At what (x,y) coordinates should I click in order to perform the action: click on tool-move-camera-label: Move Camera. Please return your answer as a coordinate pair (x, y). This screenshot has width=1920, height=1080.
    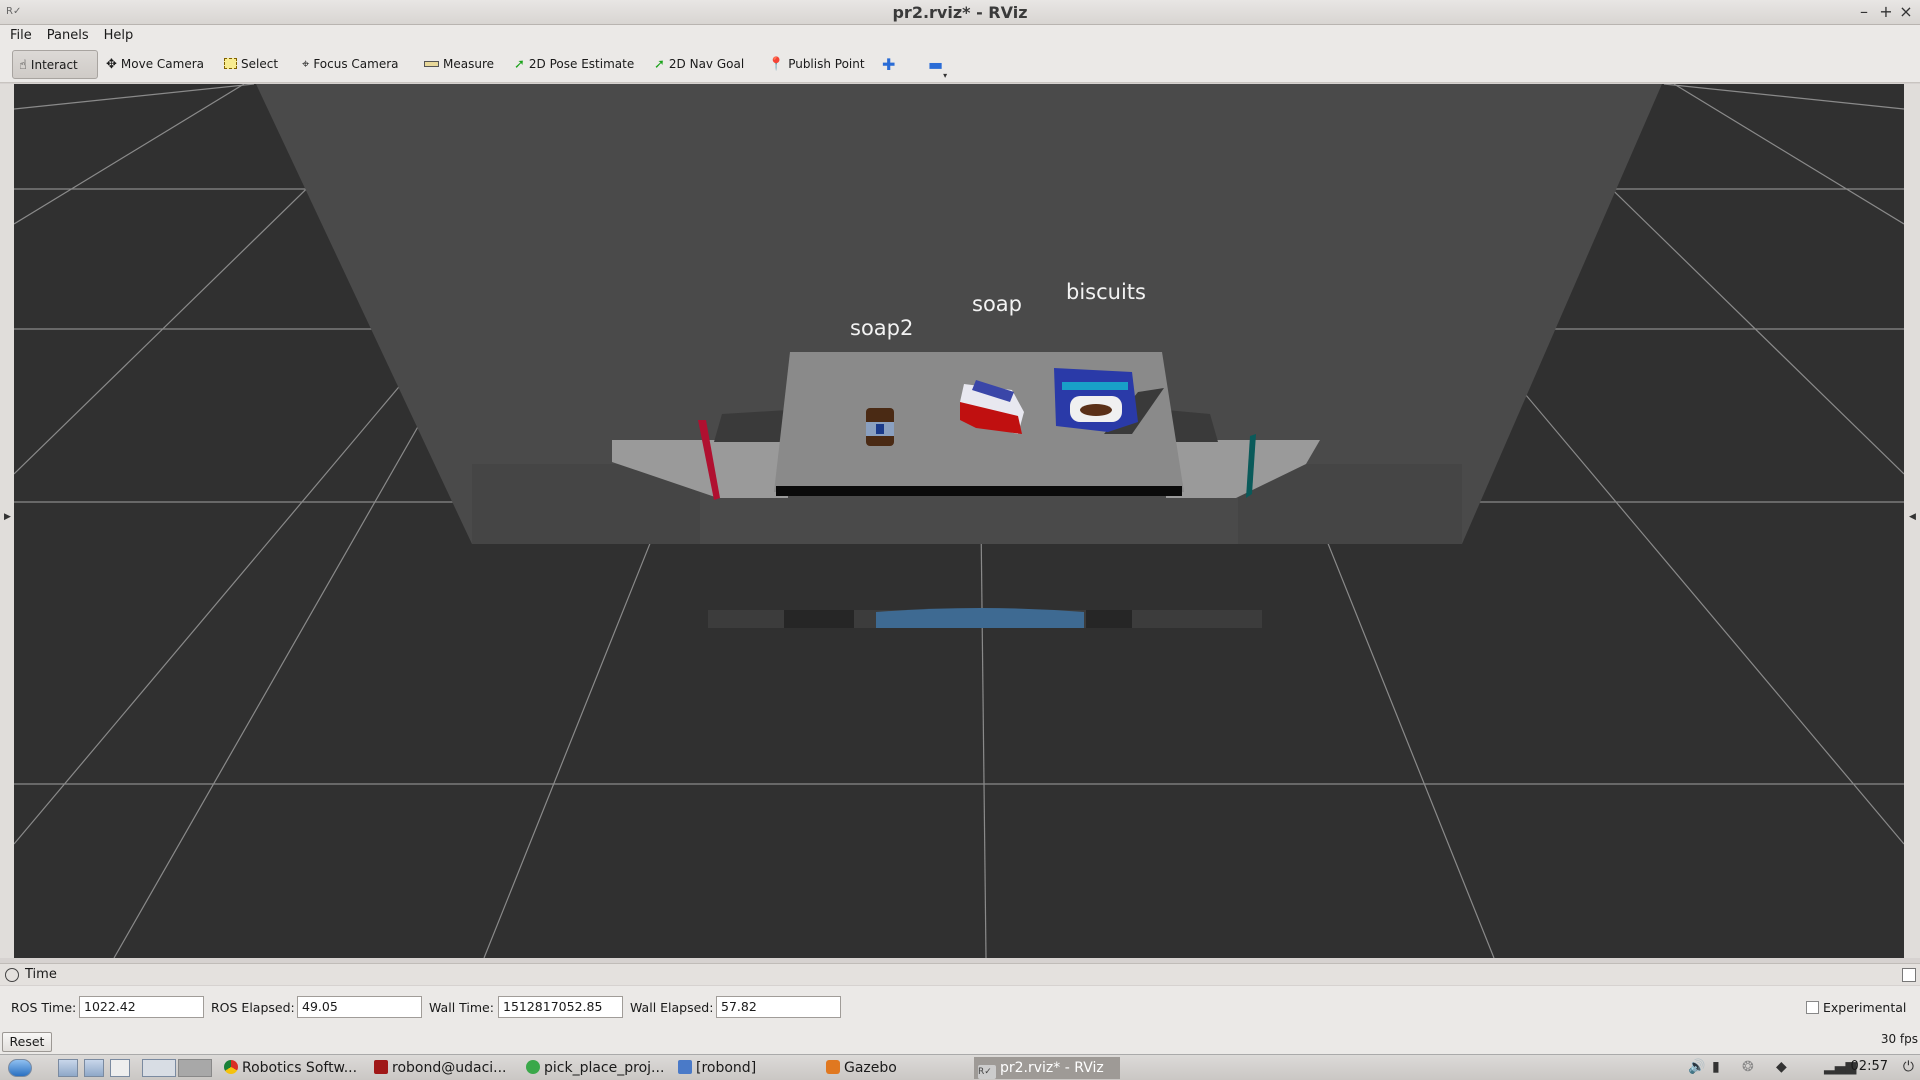
    Looking at the image, I should click on (162, 64).